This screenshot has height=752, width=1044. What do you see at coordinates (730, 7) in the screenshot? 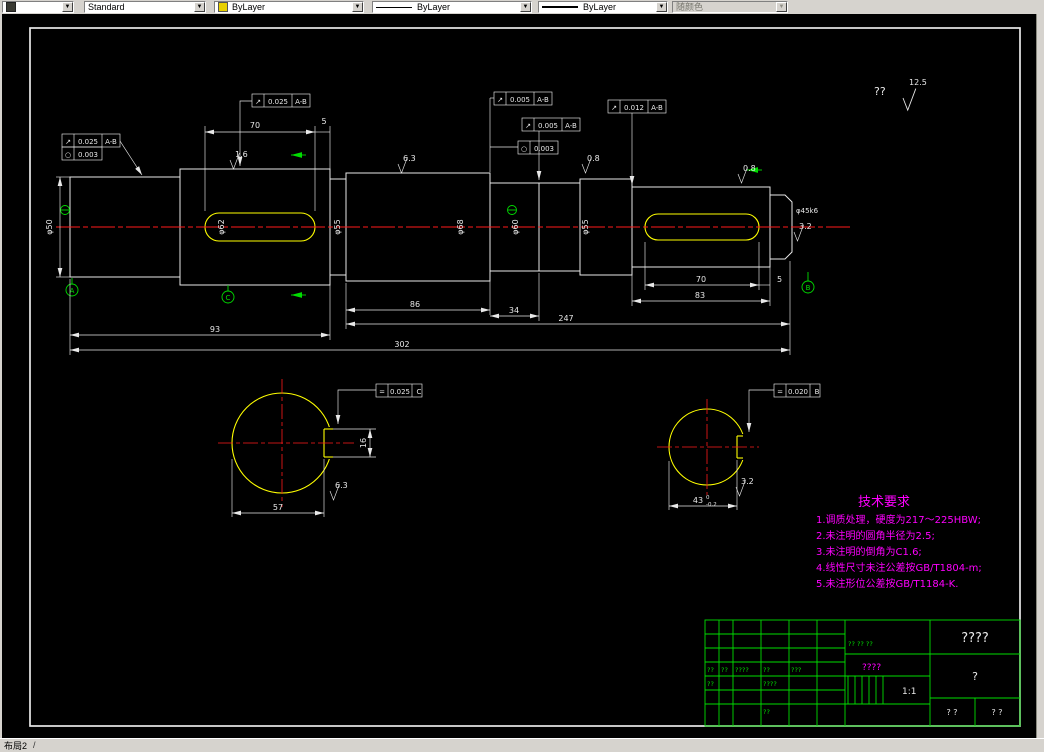
I see `plotstyle-combo: 随颜色 ▼` at bounding box center [730, 7].